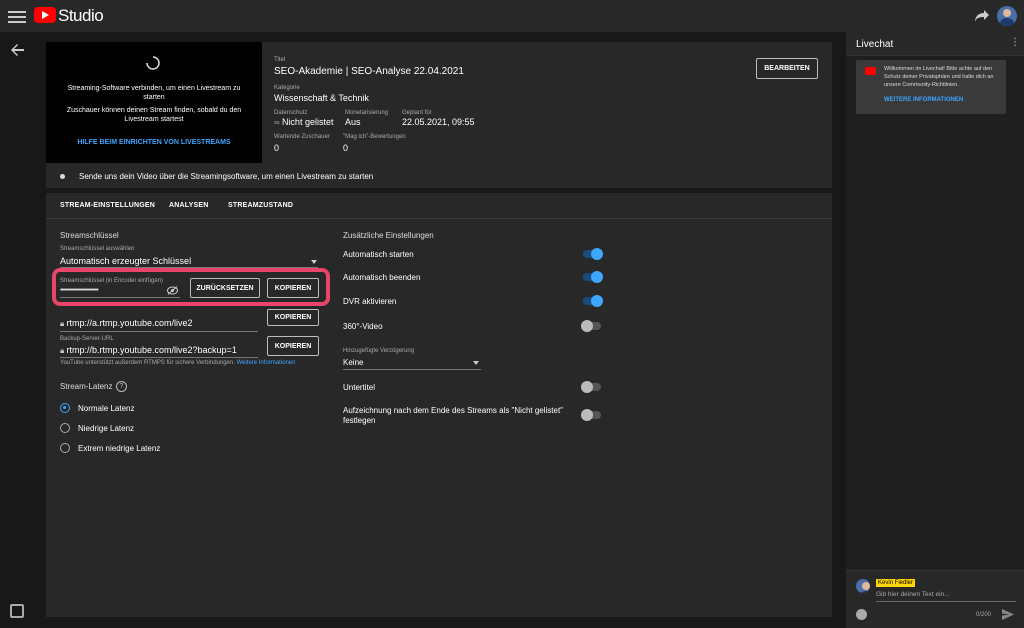  Describe the element at coordinates (287, 88) in the screenshot. I see `category-label: Kategorie` at that location.